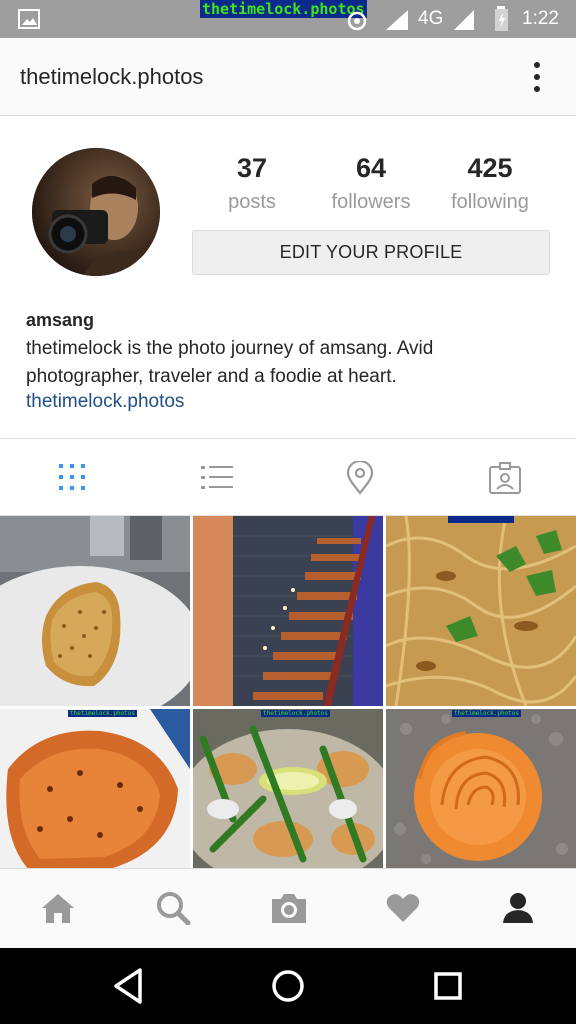  I want to click on image-notification-icon, so click(29, 19).